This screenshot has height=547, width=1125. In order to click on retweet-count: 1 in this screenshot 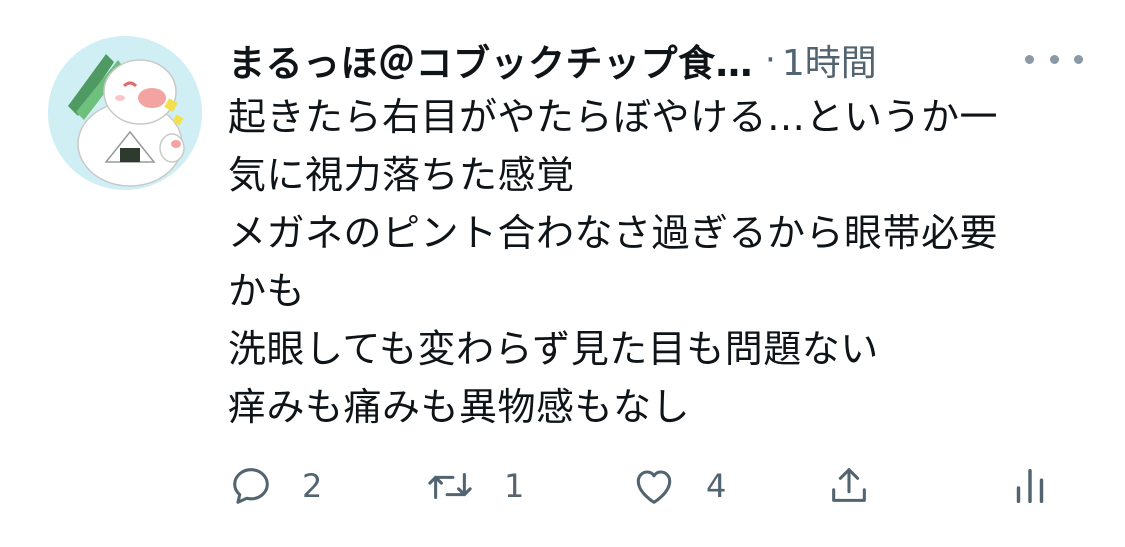, I will do `click(514, 486)`.